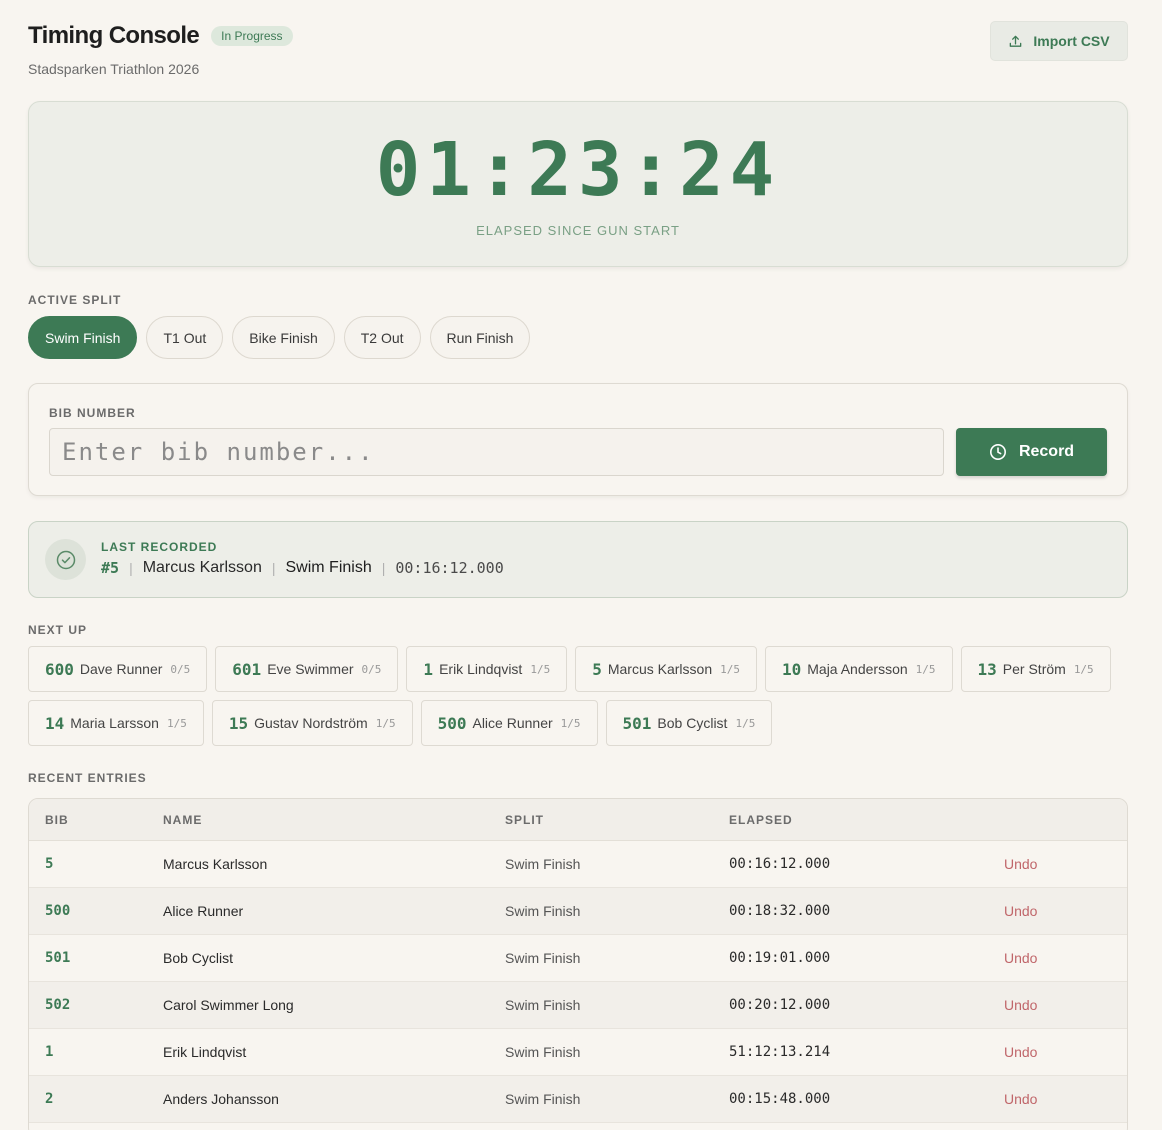 The height and width of the screenshot is (1130, 1162). What do you see at coordinates (205, 1052) in the screenshot?
I see `row-name: Erik Lindqvist` at bounding box center [205, 1052].